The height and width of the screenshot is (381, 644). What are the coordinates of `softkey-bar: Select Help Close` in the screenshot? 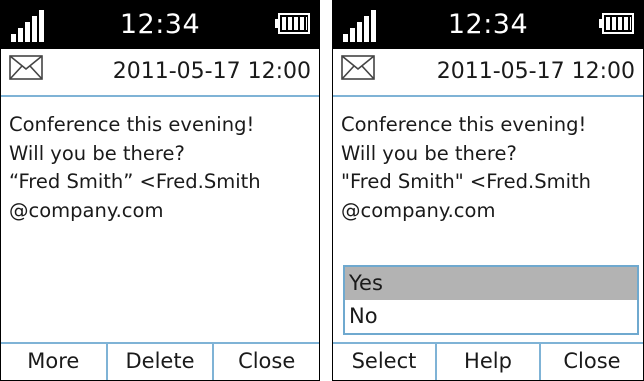 It's located at (488, 361).